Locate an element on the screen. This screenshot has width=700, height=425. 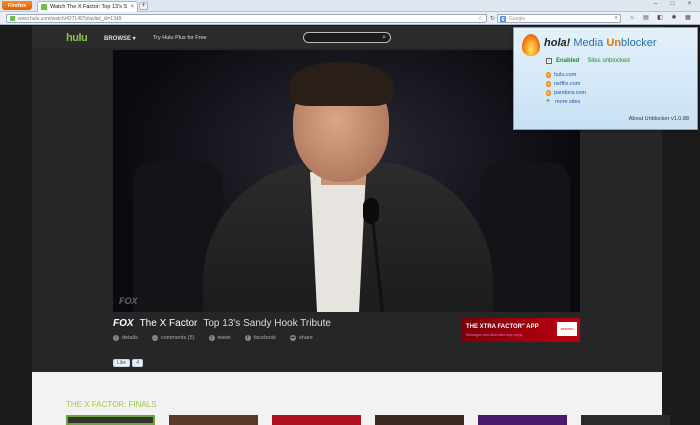
hola-toolbar-icon: ✺ is located at coordinates (674, 18).